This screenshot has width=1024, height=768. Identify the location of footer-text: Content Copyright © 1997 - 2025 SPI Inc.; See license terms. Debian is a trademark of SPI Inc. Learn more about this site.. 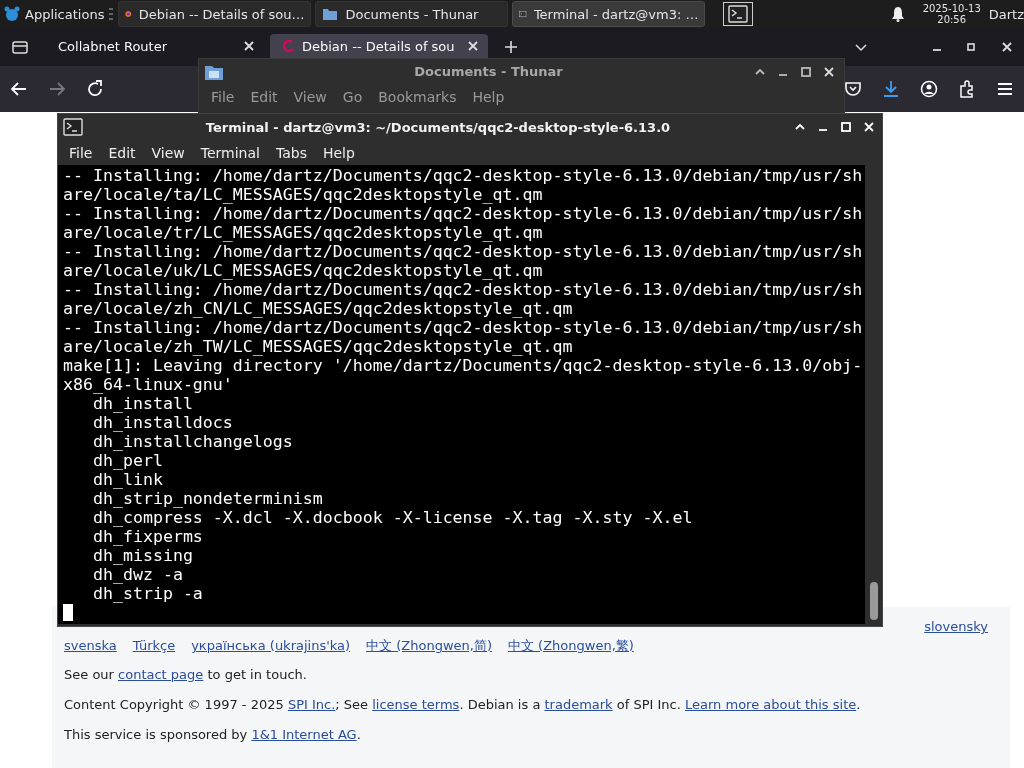
(463, 705).